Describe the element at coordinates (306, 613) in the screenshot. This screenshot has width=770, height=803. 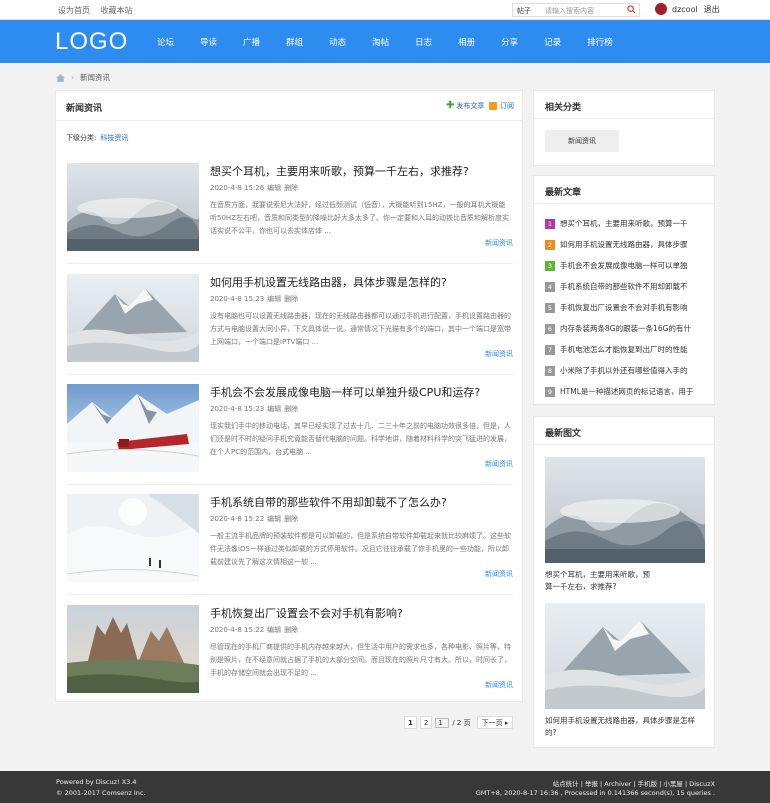
I see `article-title: 手机恢复出厂设置会不会对手机有影响?` at that location.